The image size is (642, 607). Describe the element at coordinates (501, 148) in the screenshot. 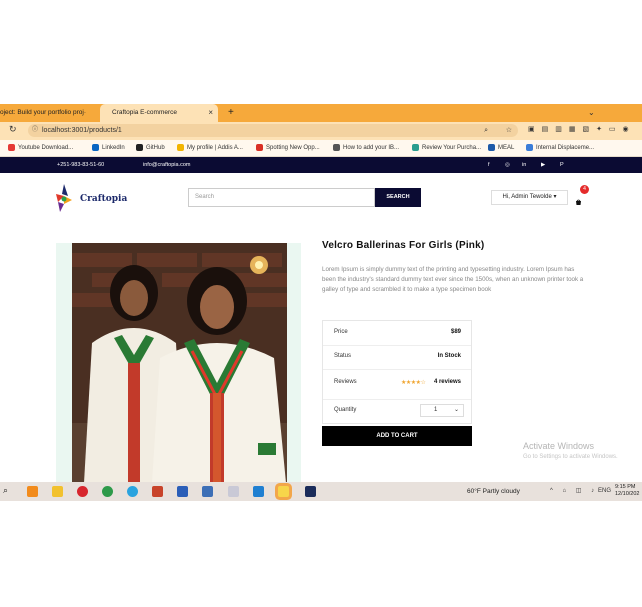

I see `bookmark-7: MEAL` at that location.